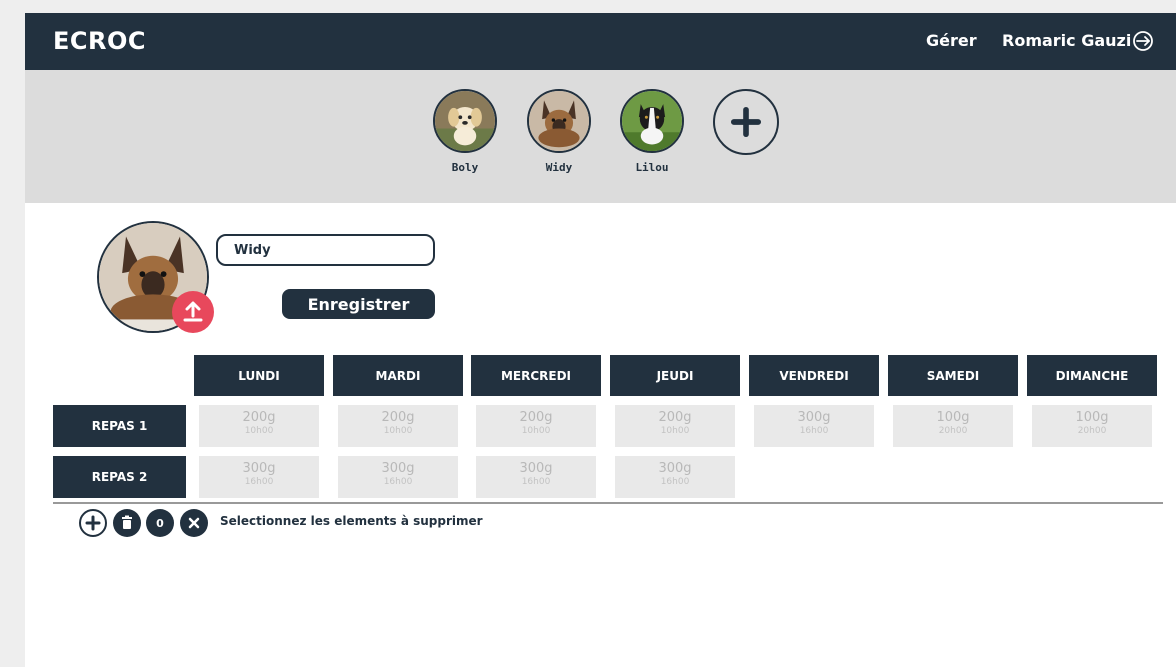  I want to click on day-header-jeudi: JEUDI, so click(675, 375).